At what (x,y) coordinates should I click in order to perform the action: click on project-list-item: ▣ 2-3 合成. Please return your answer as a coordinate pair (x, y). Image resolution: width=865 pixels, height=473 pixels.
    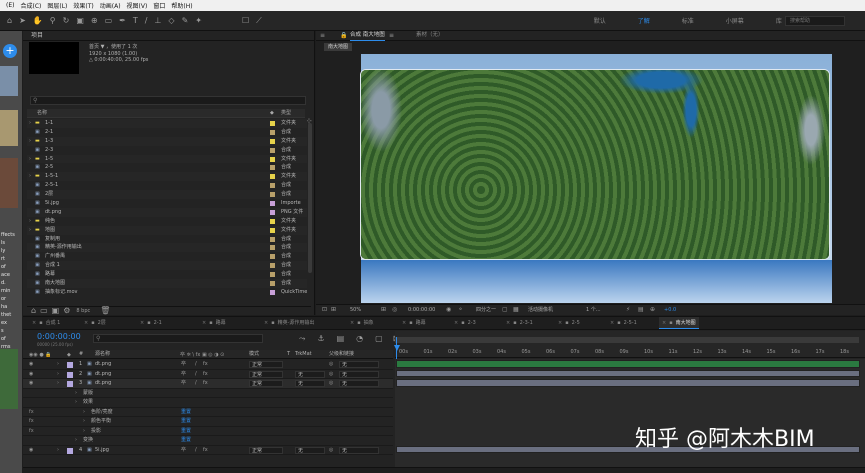
    Looking at the image, I should click on (167, 150).